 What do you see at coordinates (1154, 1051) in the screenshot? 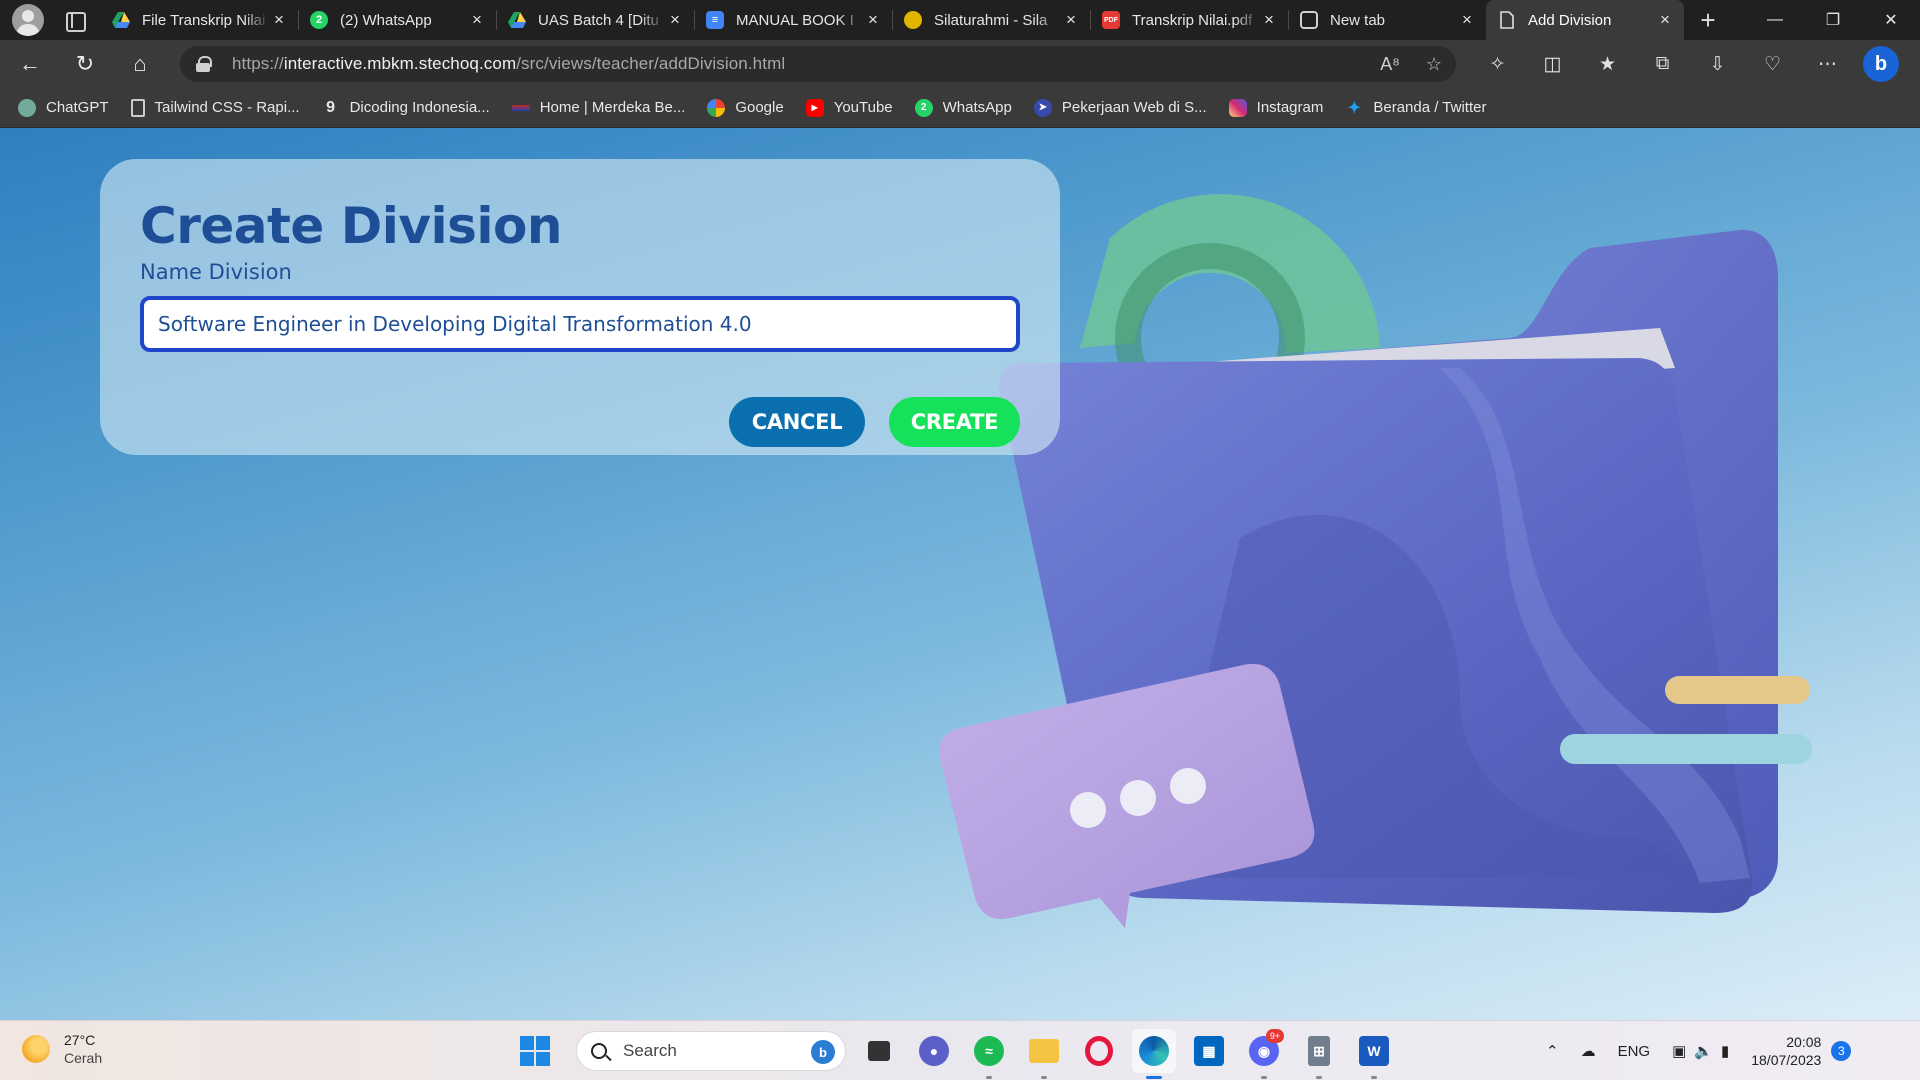
I see `edge-icon` at bounding box center [1154, 1051].